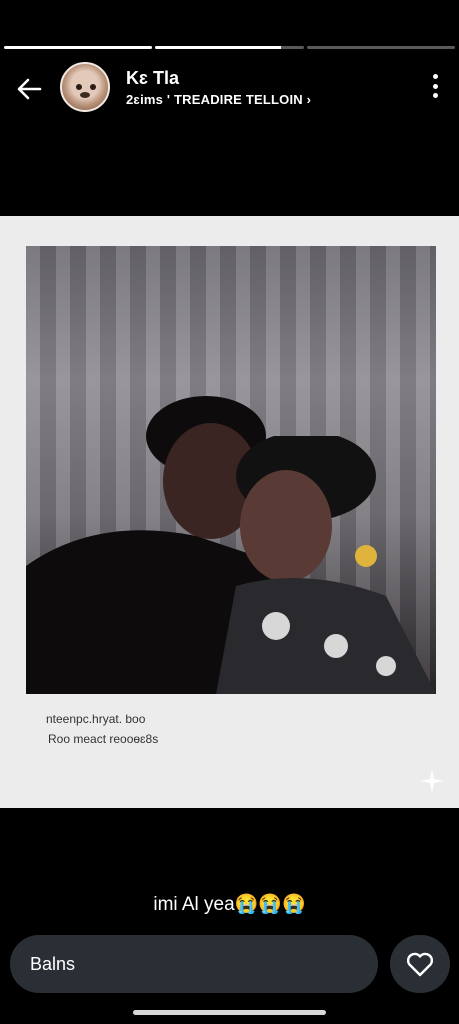 This screenshot has width=459, height=1024. What do you see at coordinates (229, 904) in the screenshot?
I see `reply-message: imi Al yea😭😭😭` at bounding box center [229, 904].